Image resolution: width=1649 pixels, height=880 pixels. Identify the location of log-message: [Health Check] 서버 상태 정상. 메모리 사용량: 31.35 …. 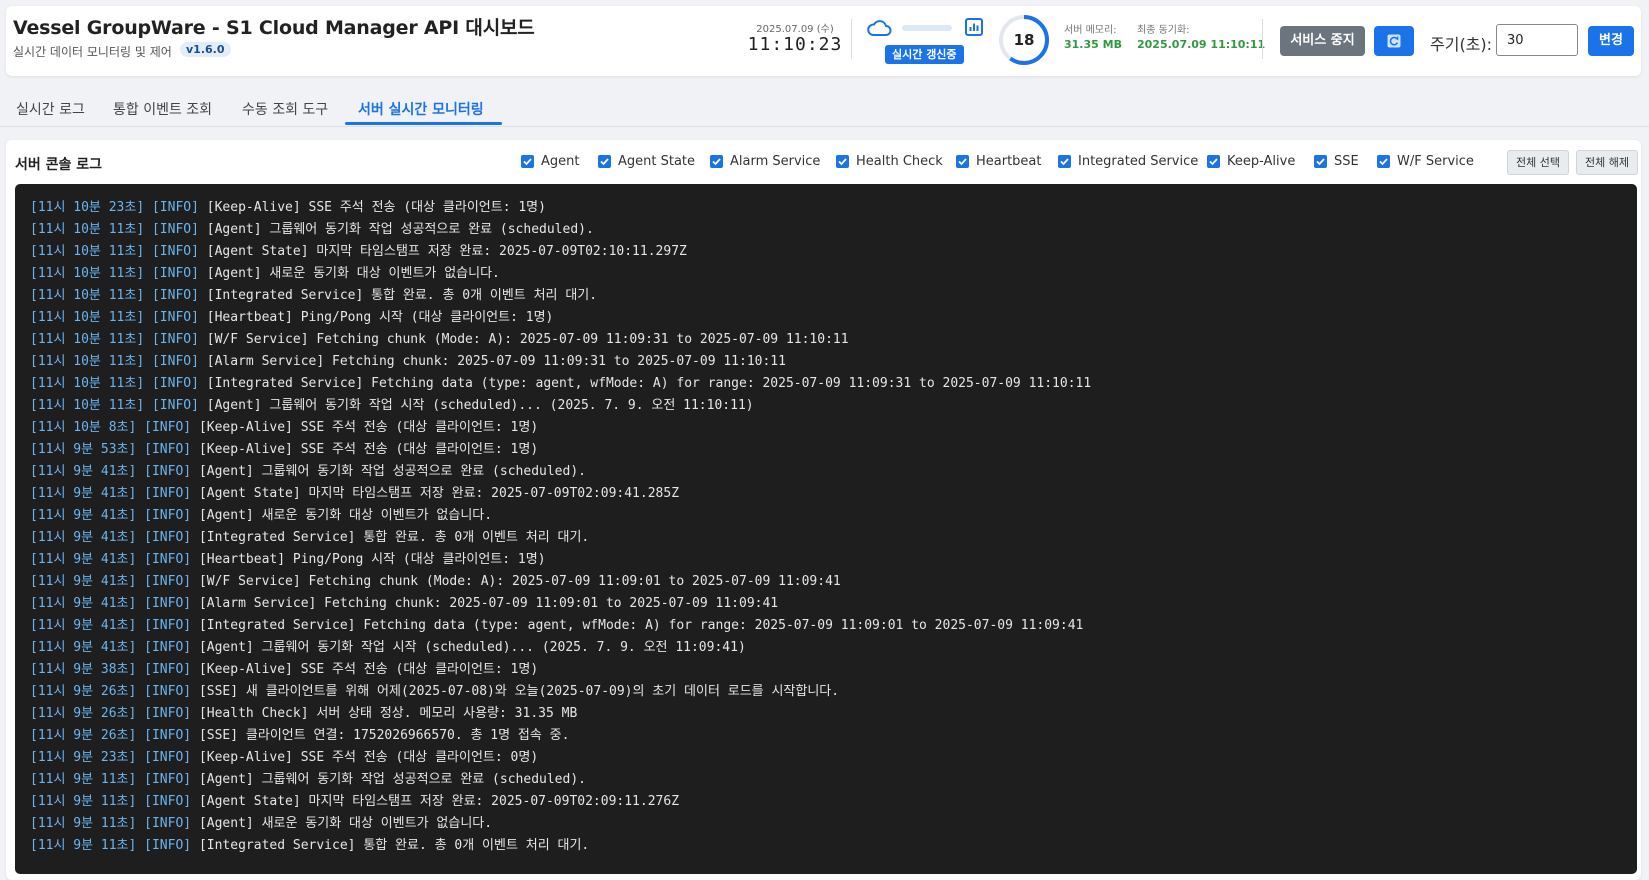
(388, 713).